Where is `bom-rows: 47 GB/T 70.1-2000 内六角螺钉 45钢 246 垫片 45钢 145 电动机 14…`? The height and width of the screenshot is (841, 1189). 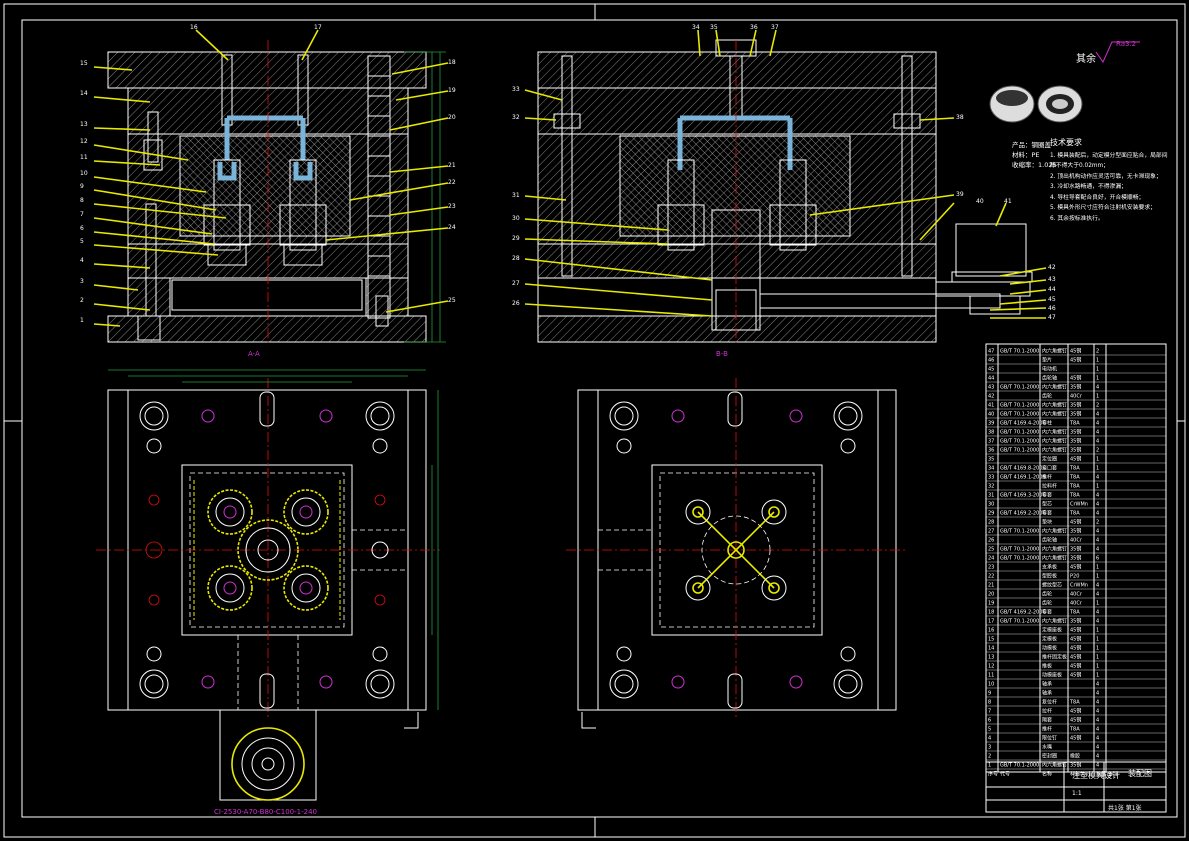 bom-rows: 47 GB/T 70.1-2000 内六角螺钉 45钢 246 垫片 45钢 145 电动机 14… is located at coordinates (1076, 563).